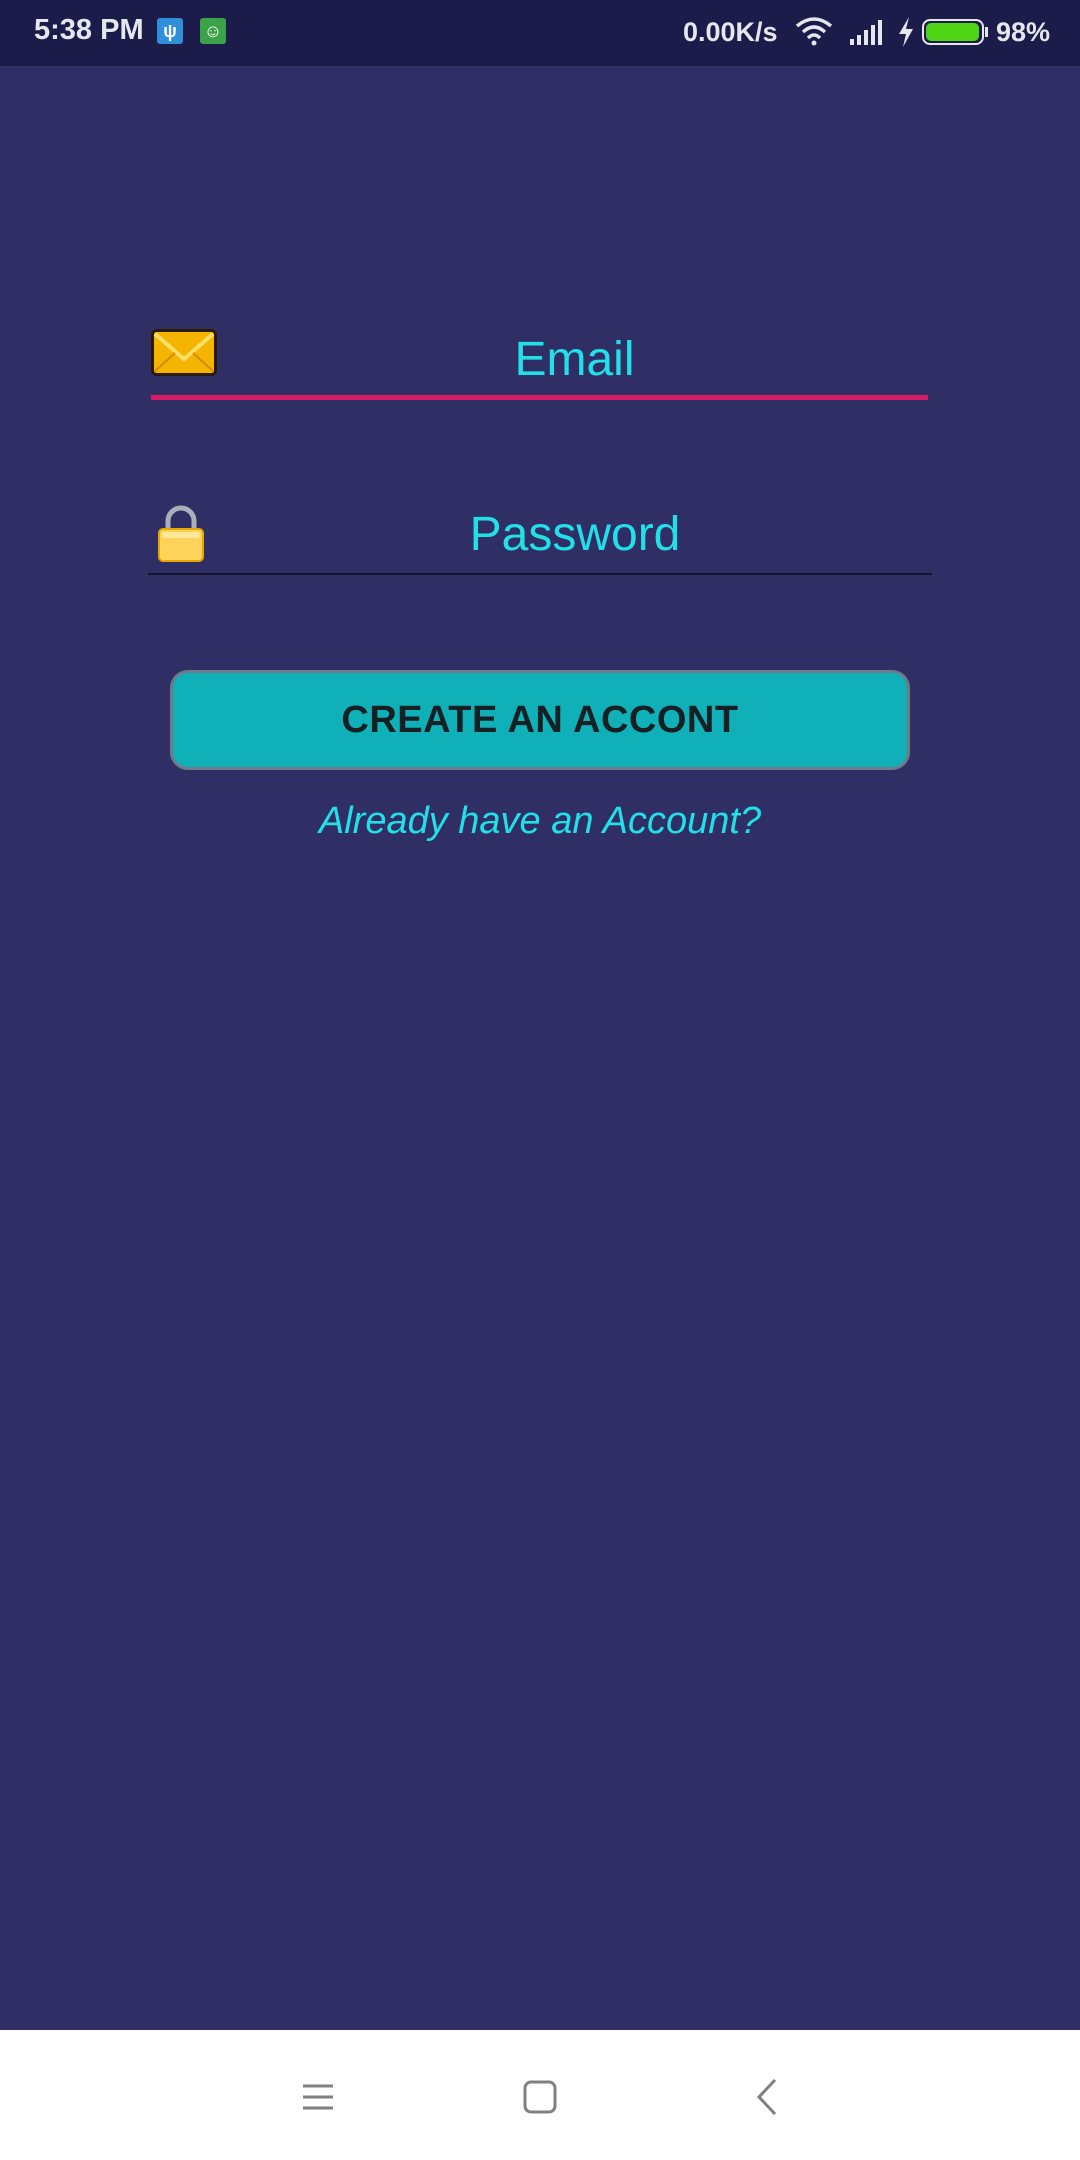 This screenshot has height=2160, width=1080. Describe the element at coordinates (986, 32) in the screenshot. I see `battery-tip` at that location.